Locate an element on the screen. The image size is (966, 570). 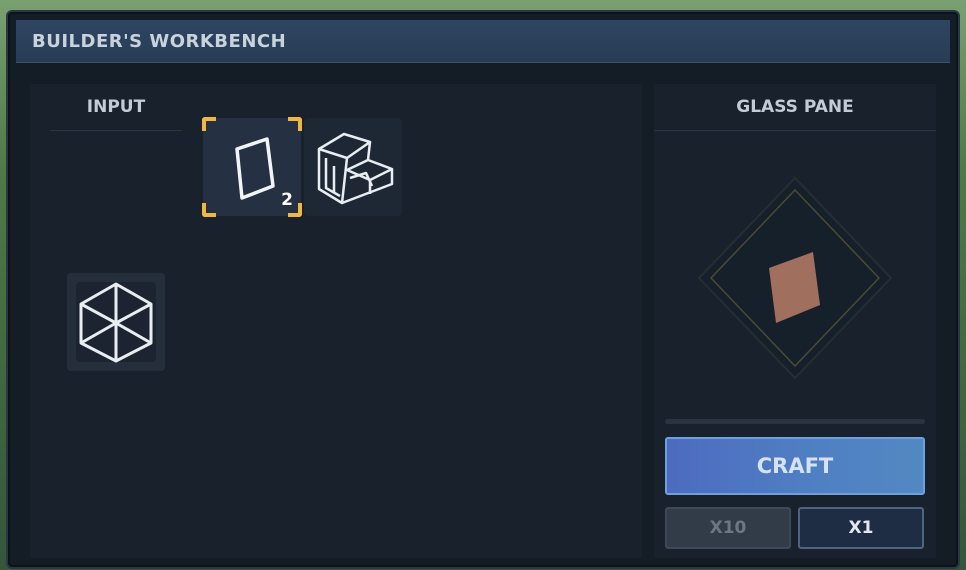
craft-button: CRAFT is located at coordinates (795, 466).